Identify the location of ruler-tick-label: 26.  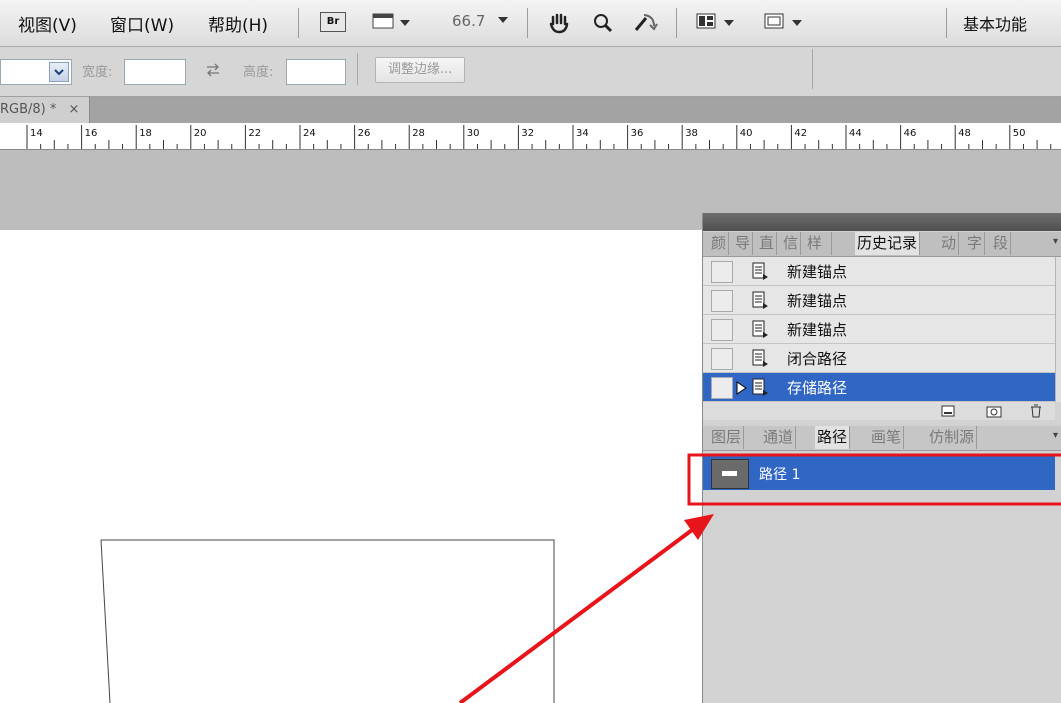
(364, 133).